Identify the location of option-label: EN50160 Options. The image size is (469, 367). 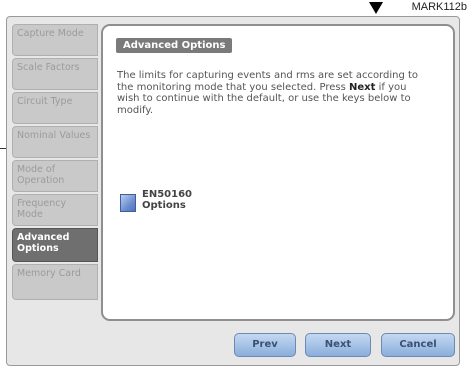
(167, 200).